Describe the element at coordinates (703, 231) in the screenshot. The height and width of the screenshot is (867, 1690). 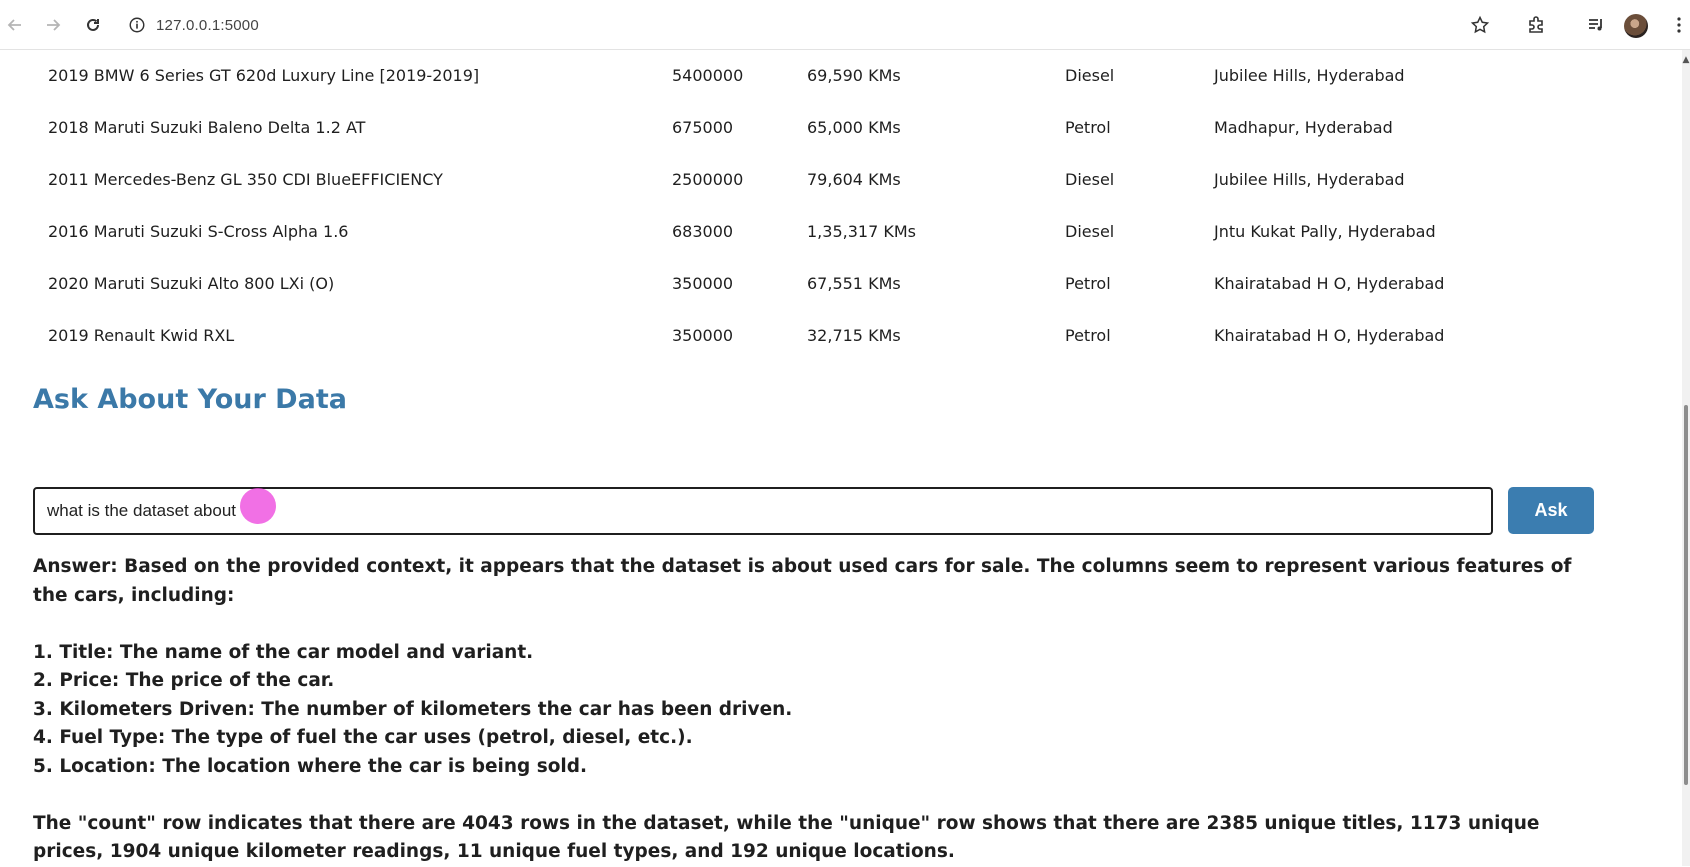
I see `cell-price: 683000` at that location.